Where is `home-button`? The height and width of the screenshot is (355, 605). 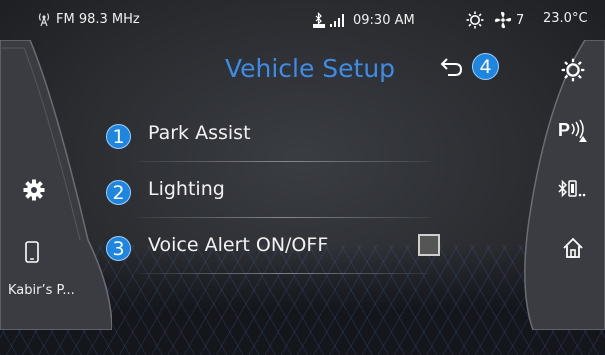
home-button is located at coordinates (573, 248).